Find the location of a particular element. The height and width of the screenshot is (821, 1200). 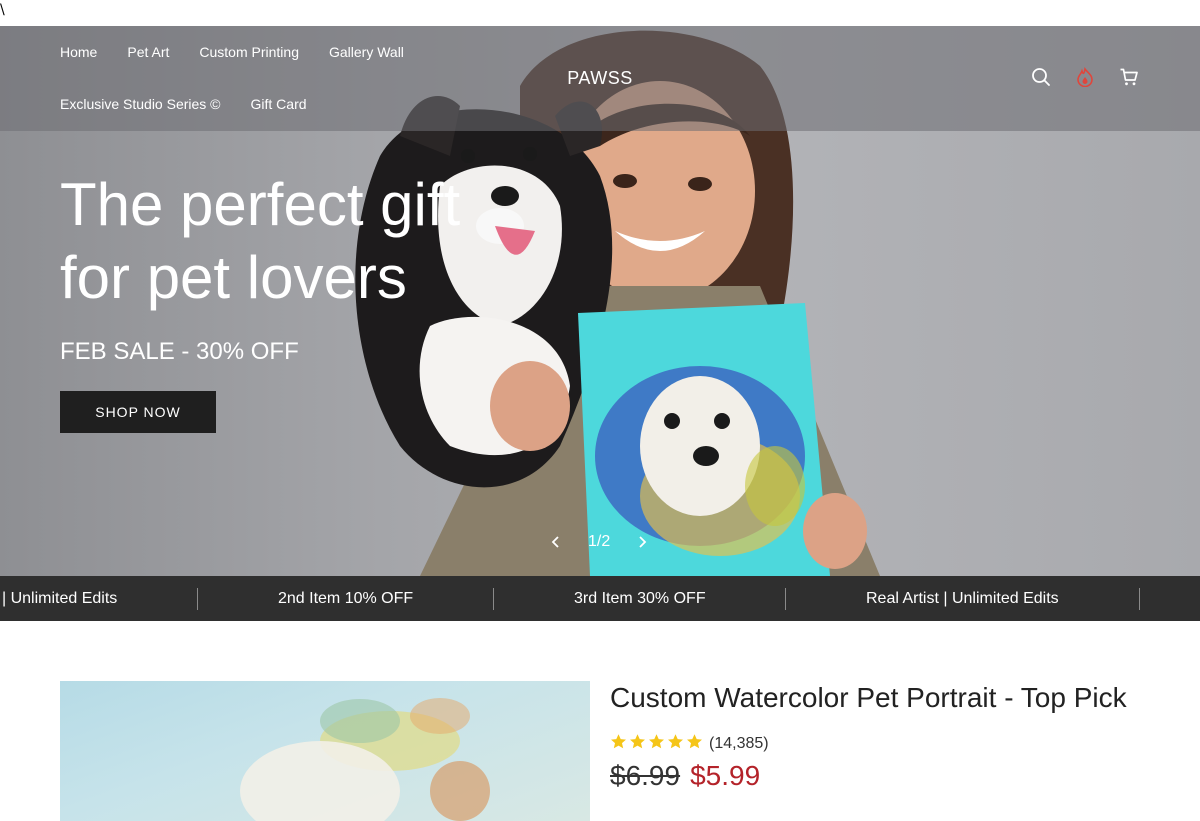

marquee-item: 3rd Item 30% OFF is located at coordinates (640, 598).